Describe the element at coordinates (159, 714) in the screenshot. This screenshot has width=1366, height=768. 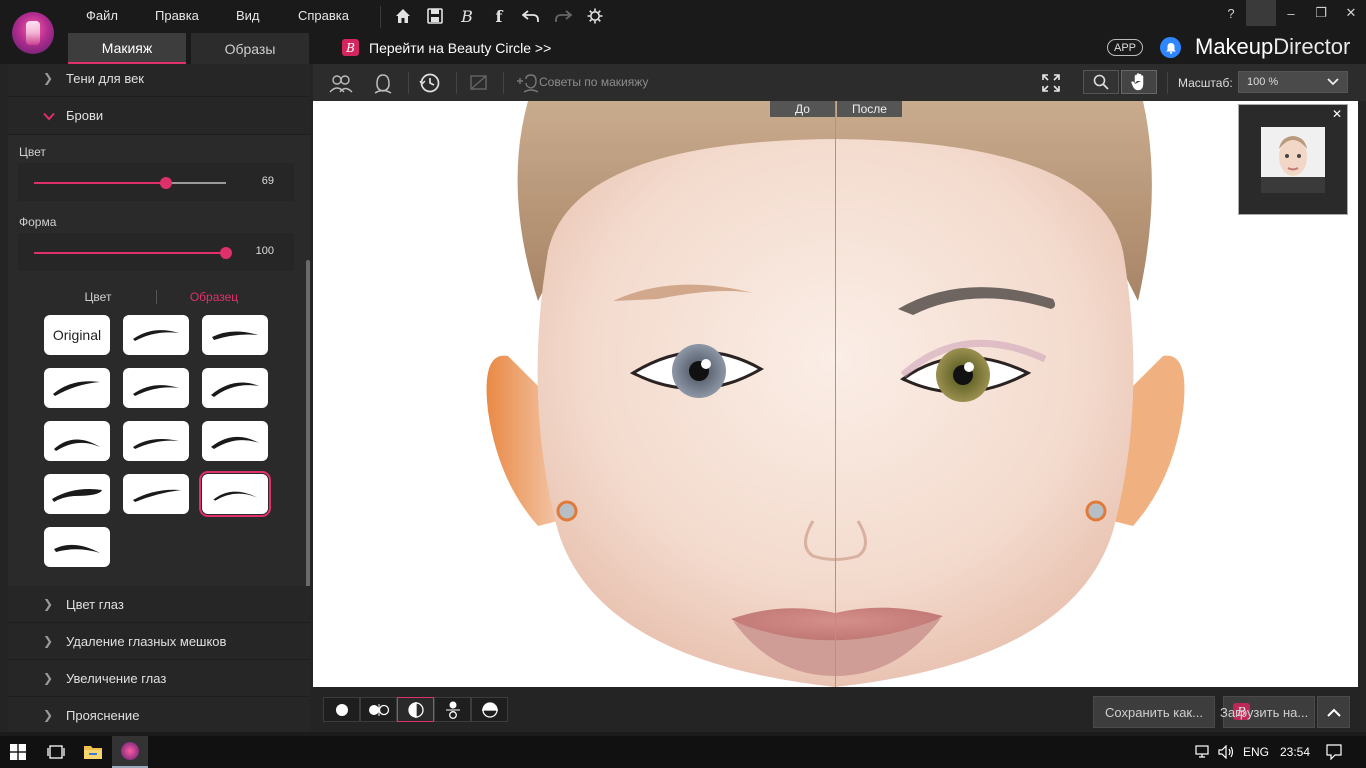
I see `section-brighten: ❯ Прояснение` at that location.